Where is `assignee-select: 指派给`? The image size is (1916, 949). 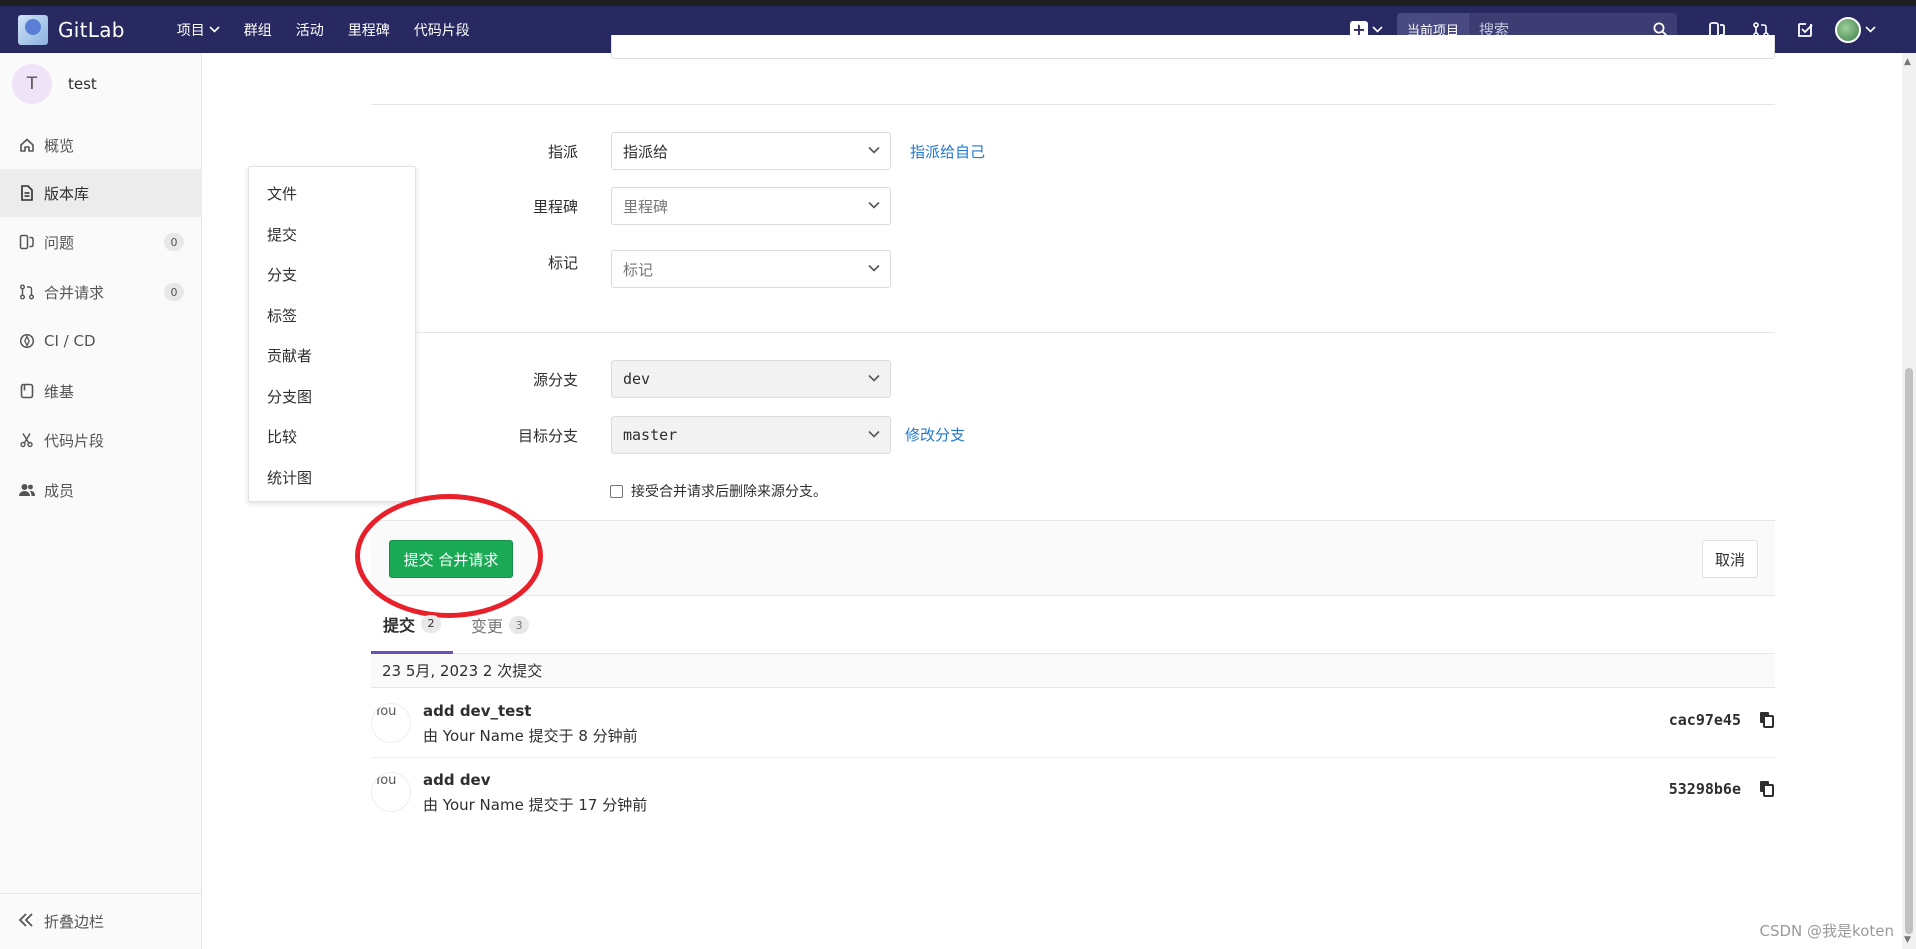
assignee-select: 指派给 is located at coordinates (751, 151).